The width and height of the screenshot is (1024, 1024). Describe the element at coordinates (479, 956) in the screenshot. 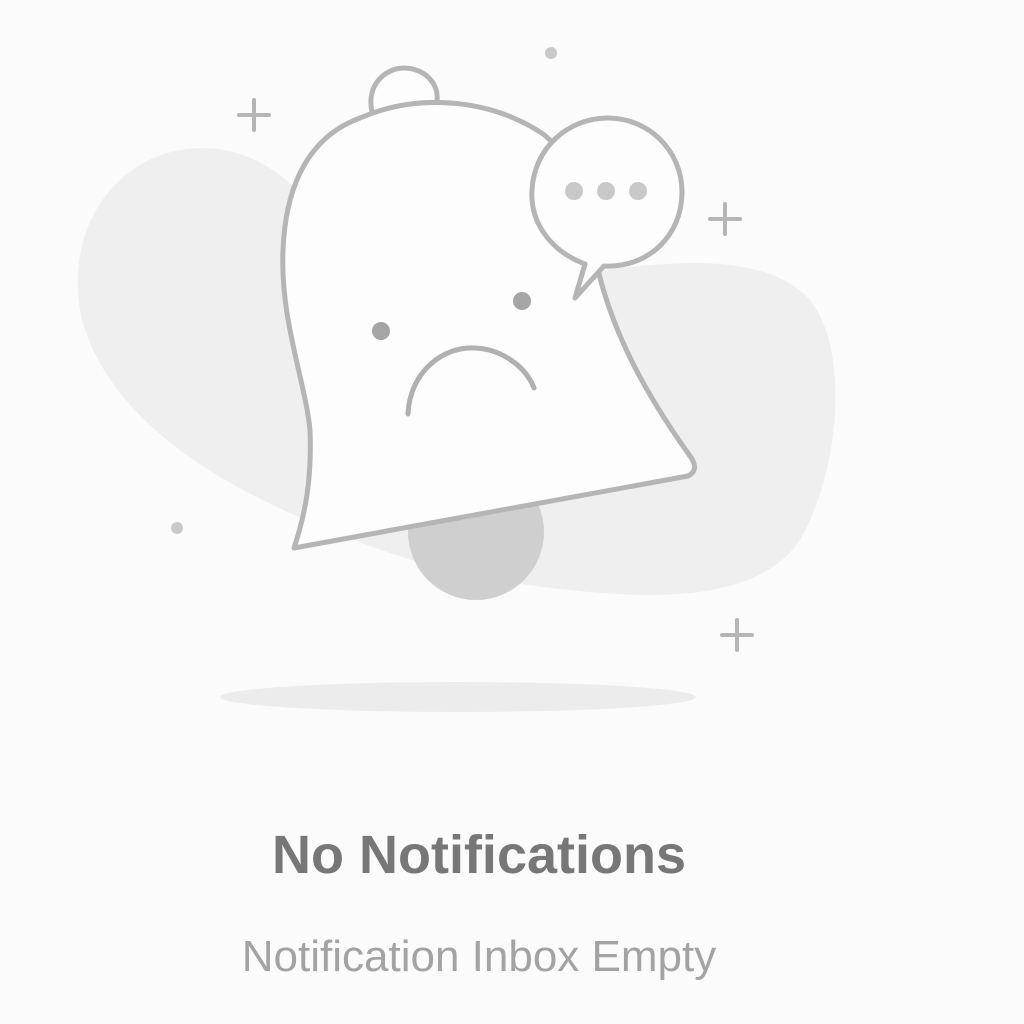

I see `empty-state-subtitle: Notification Inbox Empty` at that location.